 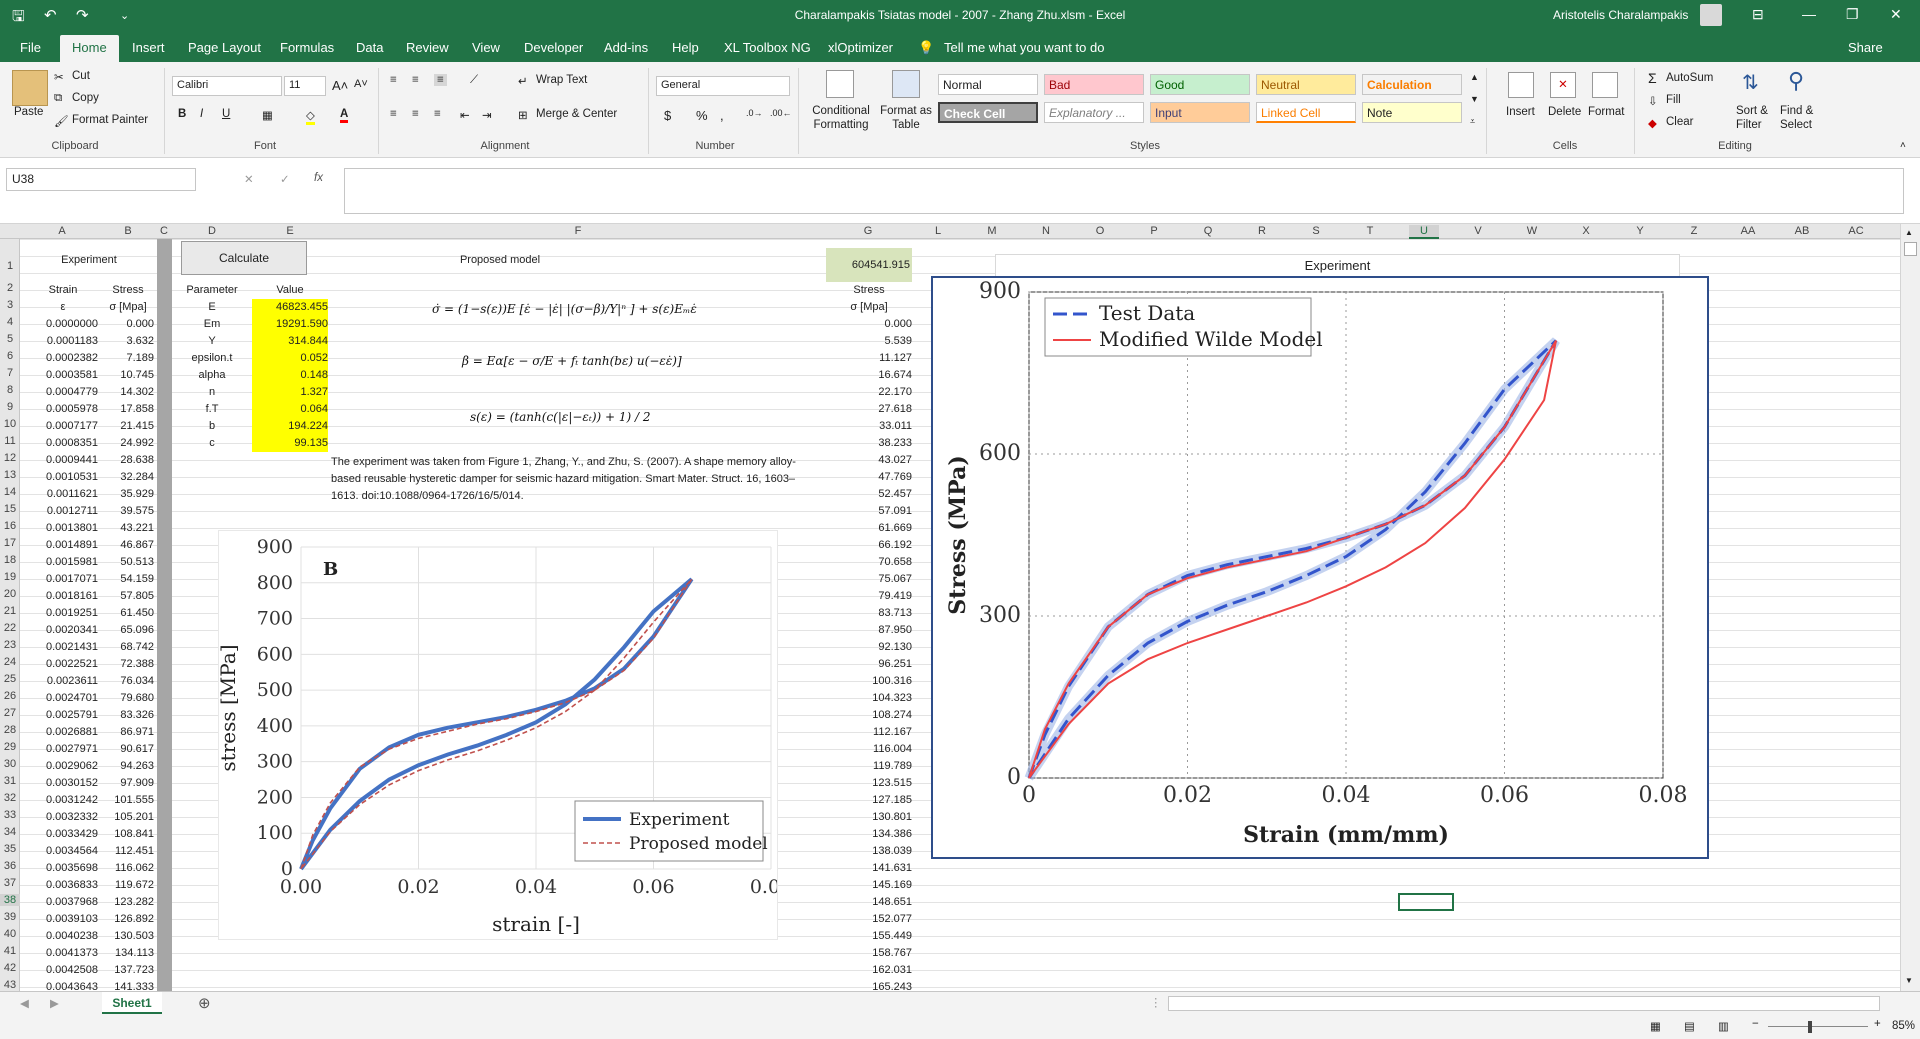 What do you see at coordinates (310, 116) in the screenshot?
I see `fill-color-icon: ◇` at bounding box center [310, 116].